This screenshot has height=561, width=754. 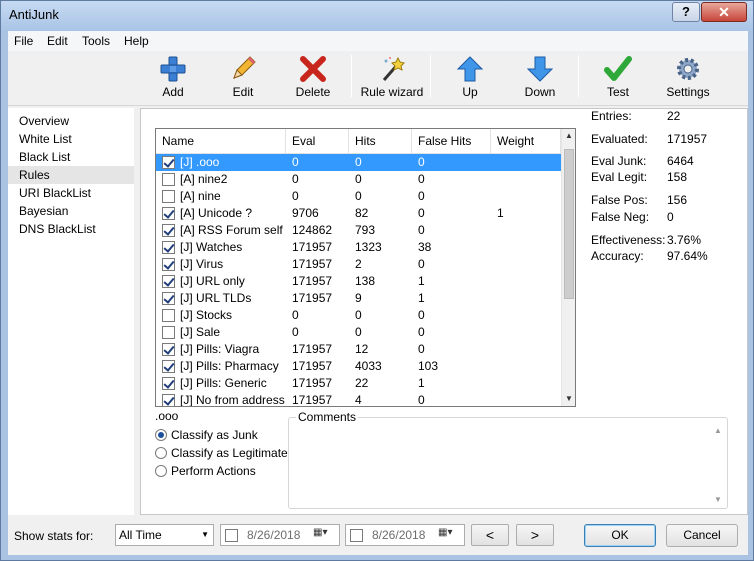 What do you see at coordinates (71, 121) in the screenshot?
I see `sidebar-item-overview: Overview` at bounding box center [71, 121].